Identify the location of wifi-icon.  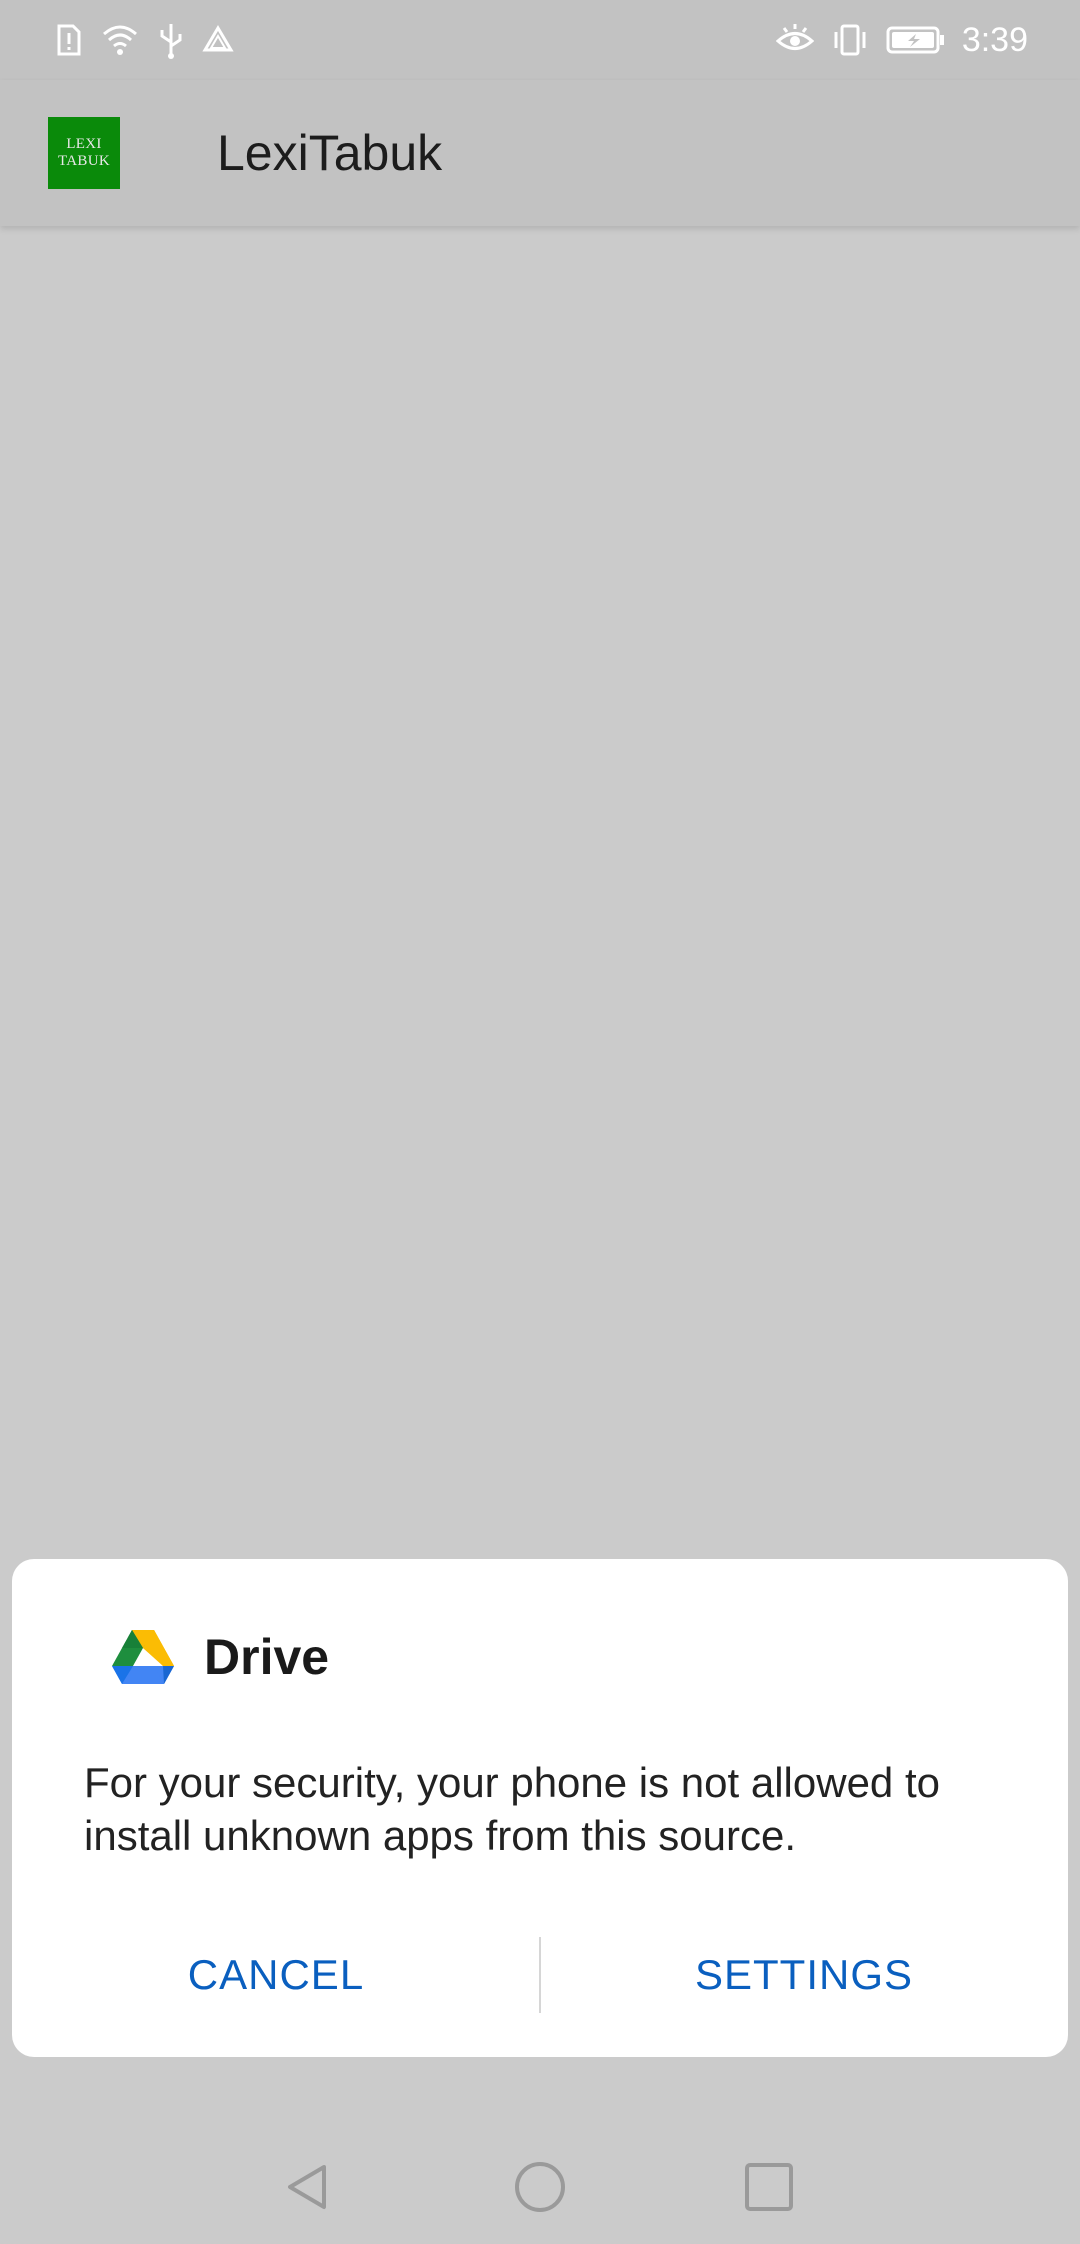
(120, 40).